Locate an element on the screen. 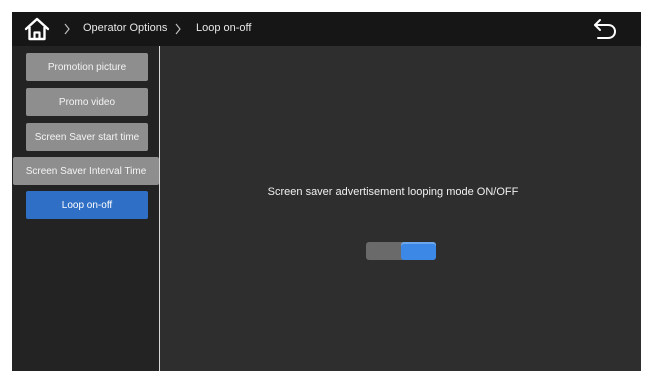  sidebar-item-promo-video: Promo video is located at coordinates (87, 102).